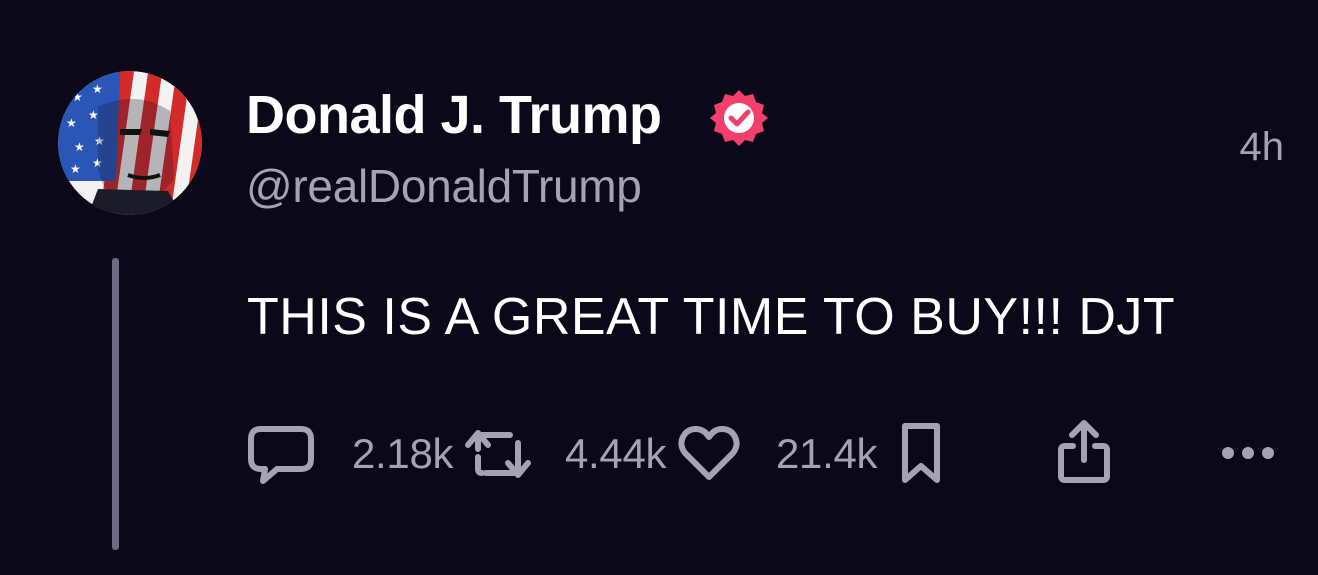  I want to click on repost-button, so click(503, 455).